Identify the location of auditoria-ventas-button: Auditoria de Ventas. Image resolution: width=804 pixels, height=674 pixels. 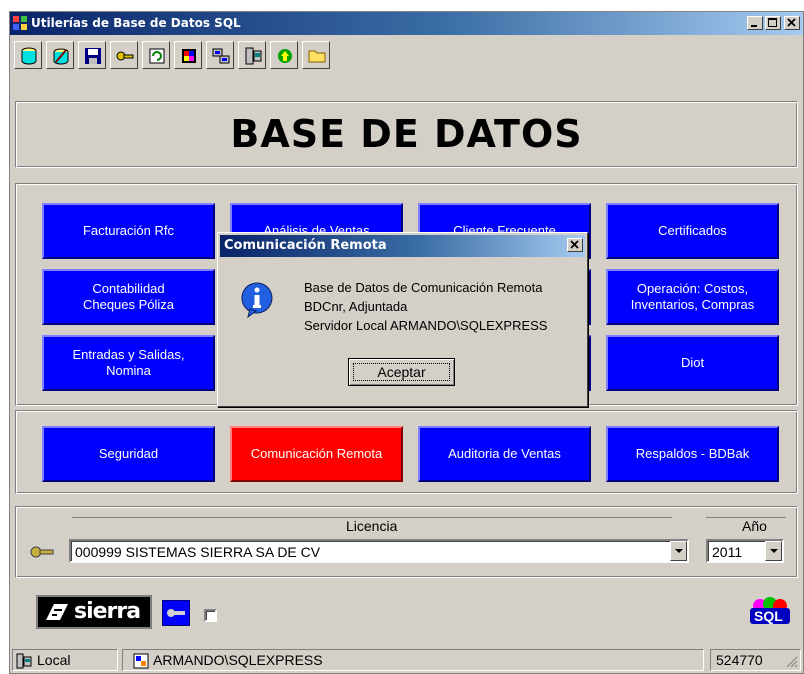
(504, 454).